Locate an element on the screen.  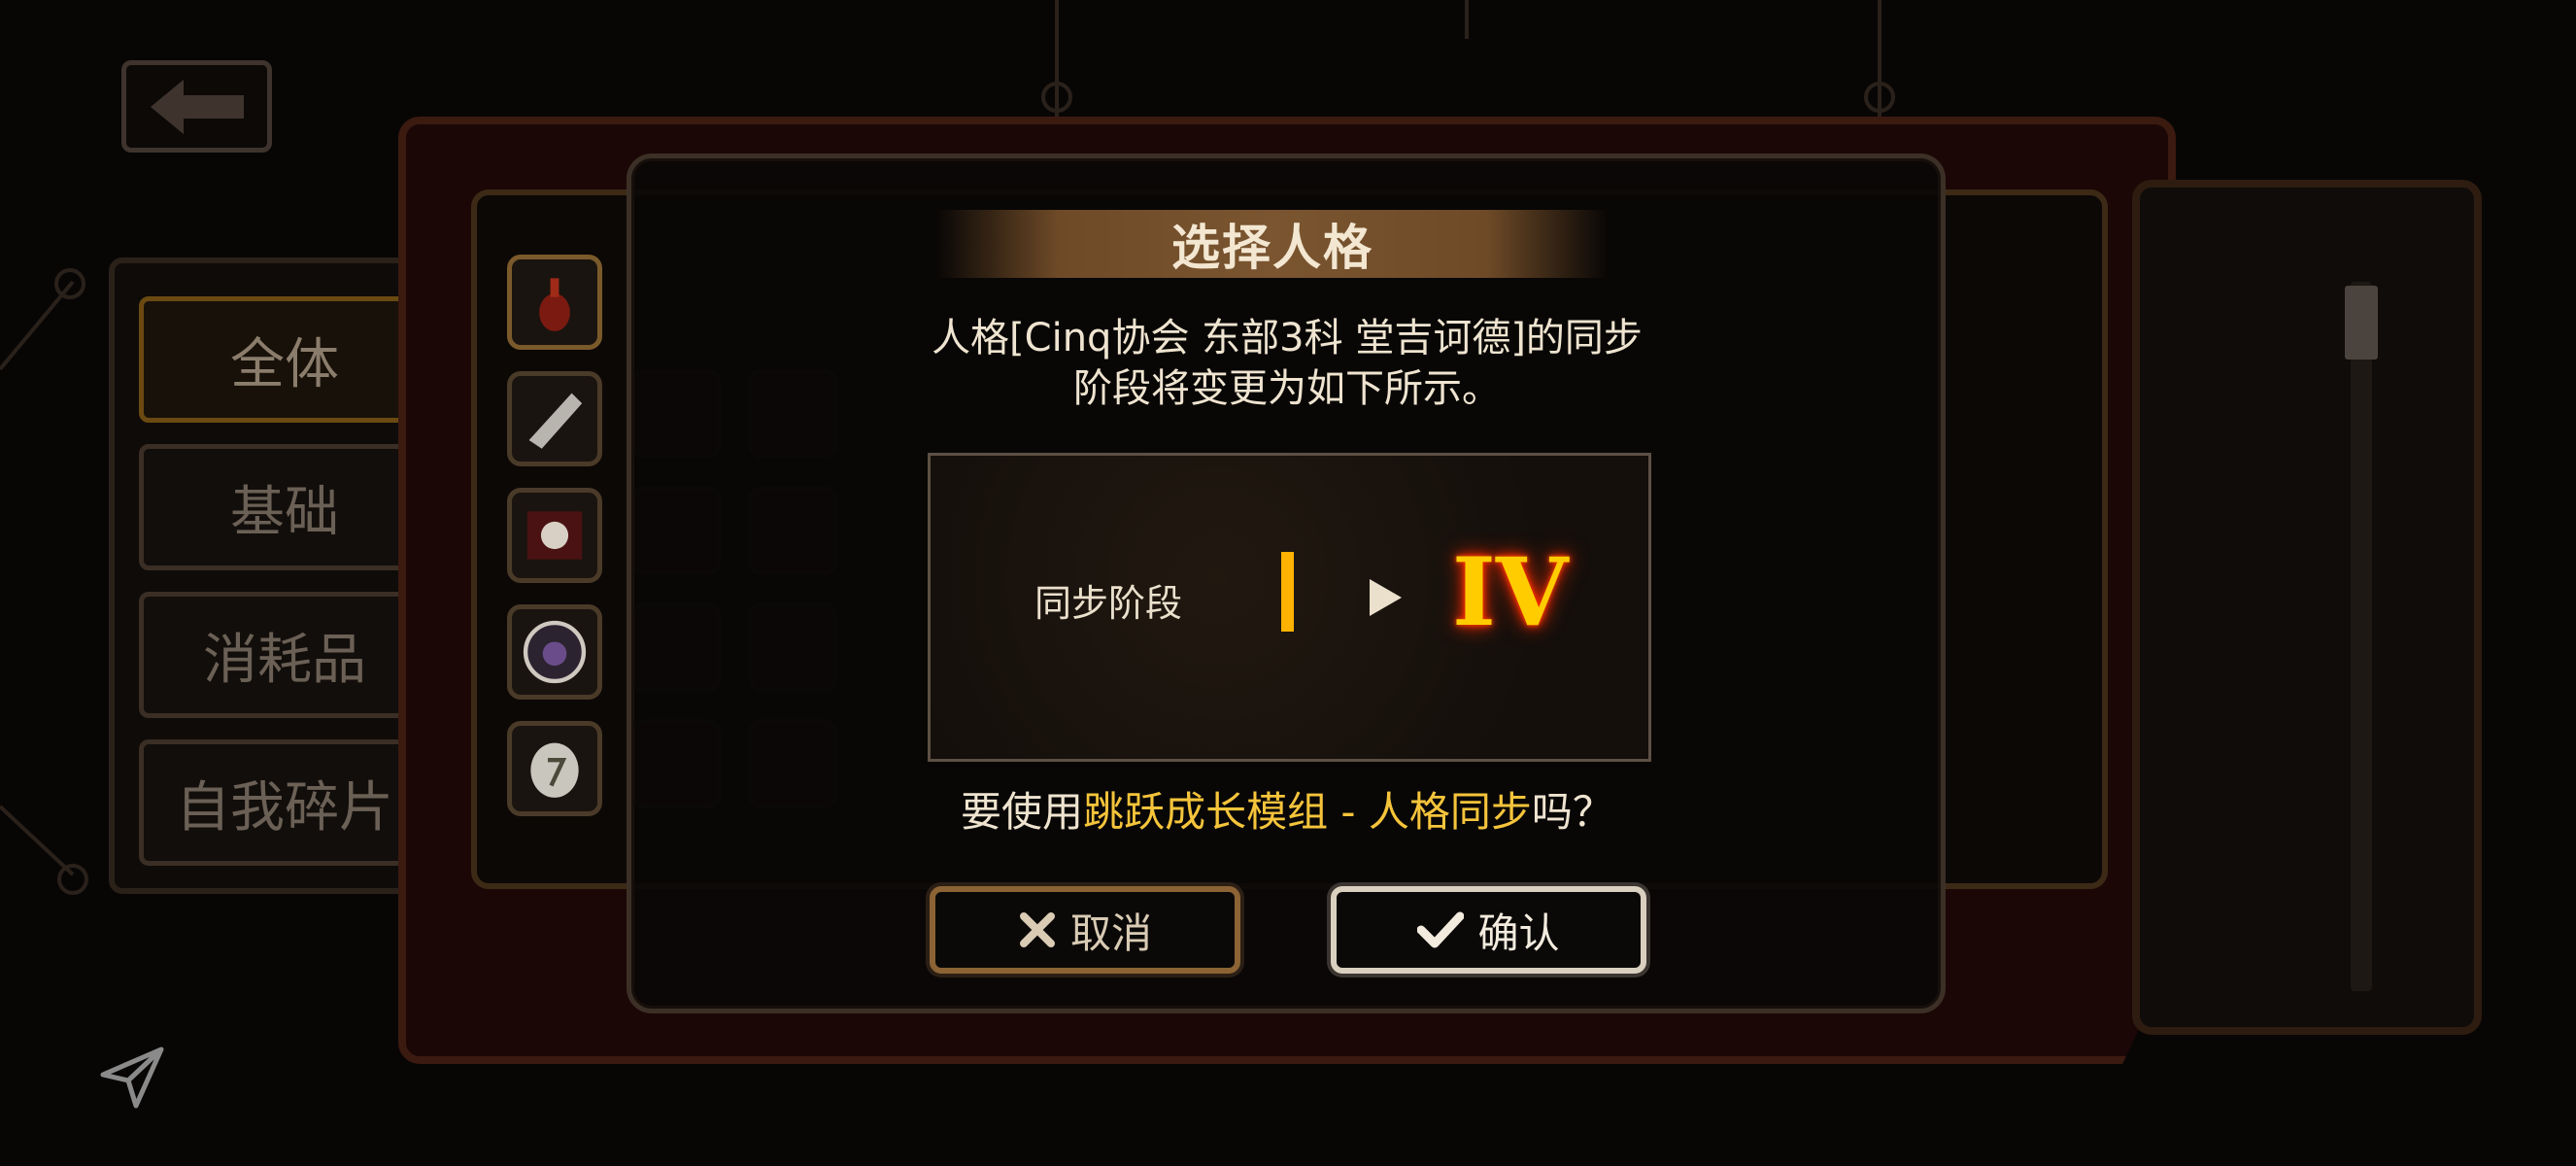
share-icon is located at coordinates (132, 1077).